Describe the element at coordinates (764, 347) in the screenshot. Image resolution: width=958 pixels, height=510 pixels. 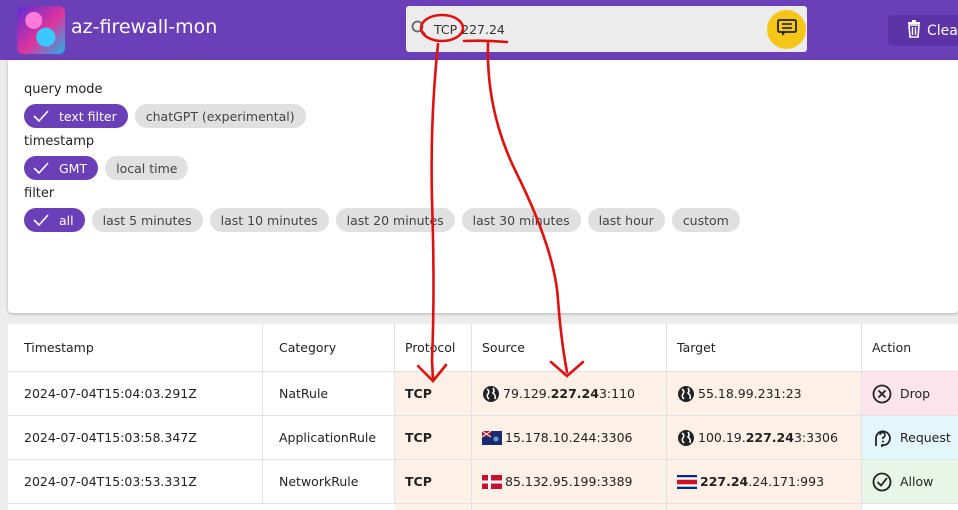
I see `col-target: Target` at that location.